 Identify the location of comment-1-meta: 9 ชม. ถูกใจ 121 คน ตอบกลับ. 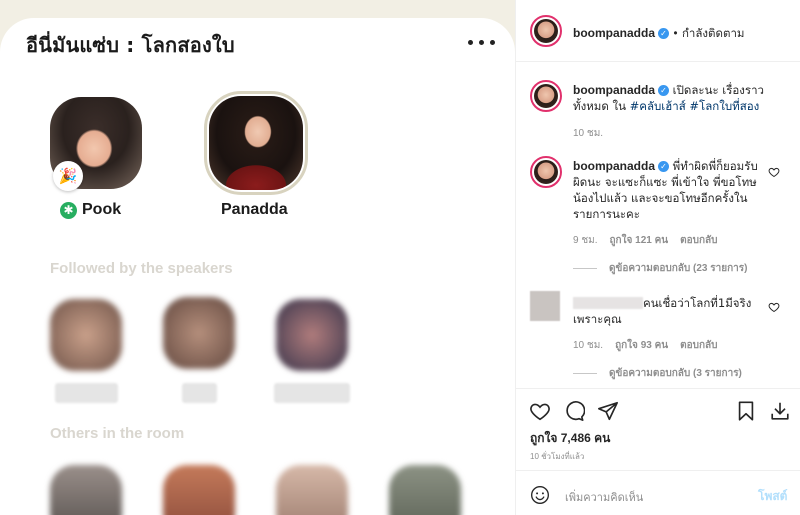
(645, 240).